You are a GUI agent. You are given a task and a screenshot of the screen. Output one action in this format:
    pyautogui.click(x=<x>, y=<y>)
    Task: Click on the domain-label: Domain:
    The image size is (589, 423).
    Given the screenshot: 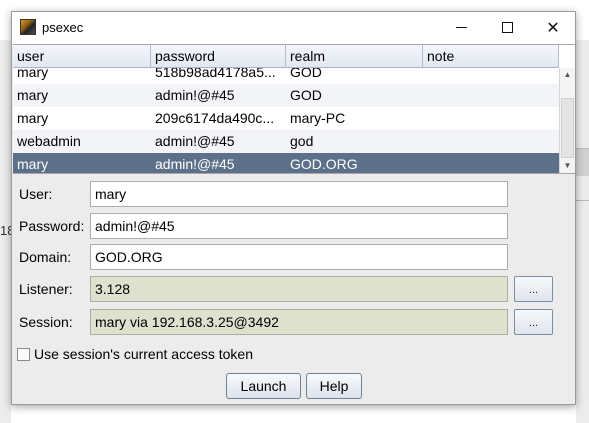 What is the action you would take?
    pyautogui.click(x=45, y=257)
    